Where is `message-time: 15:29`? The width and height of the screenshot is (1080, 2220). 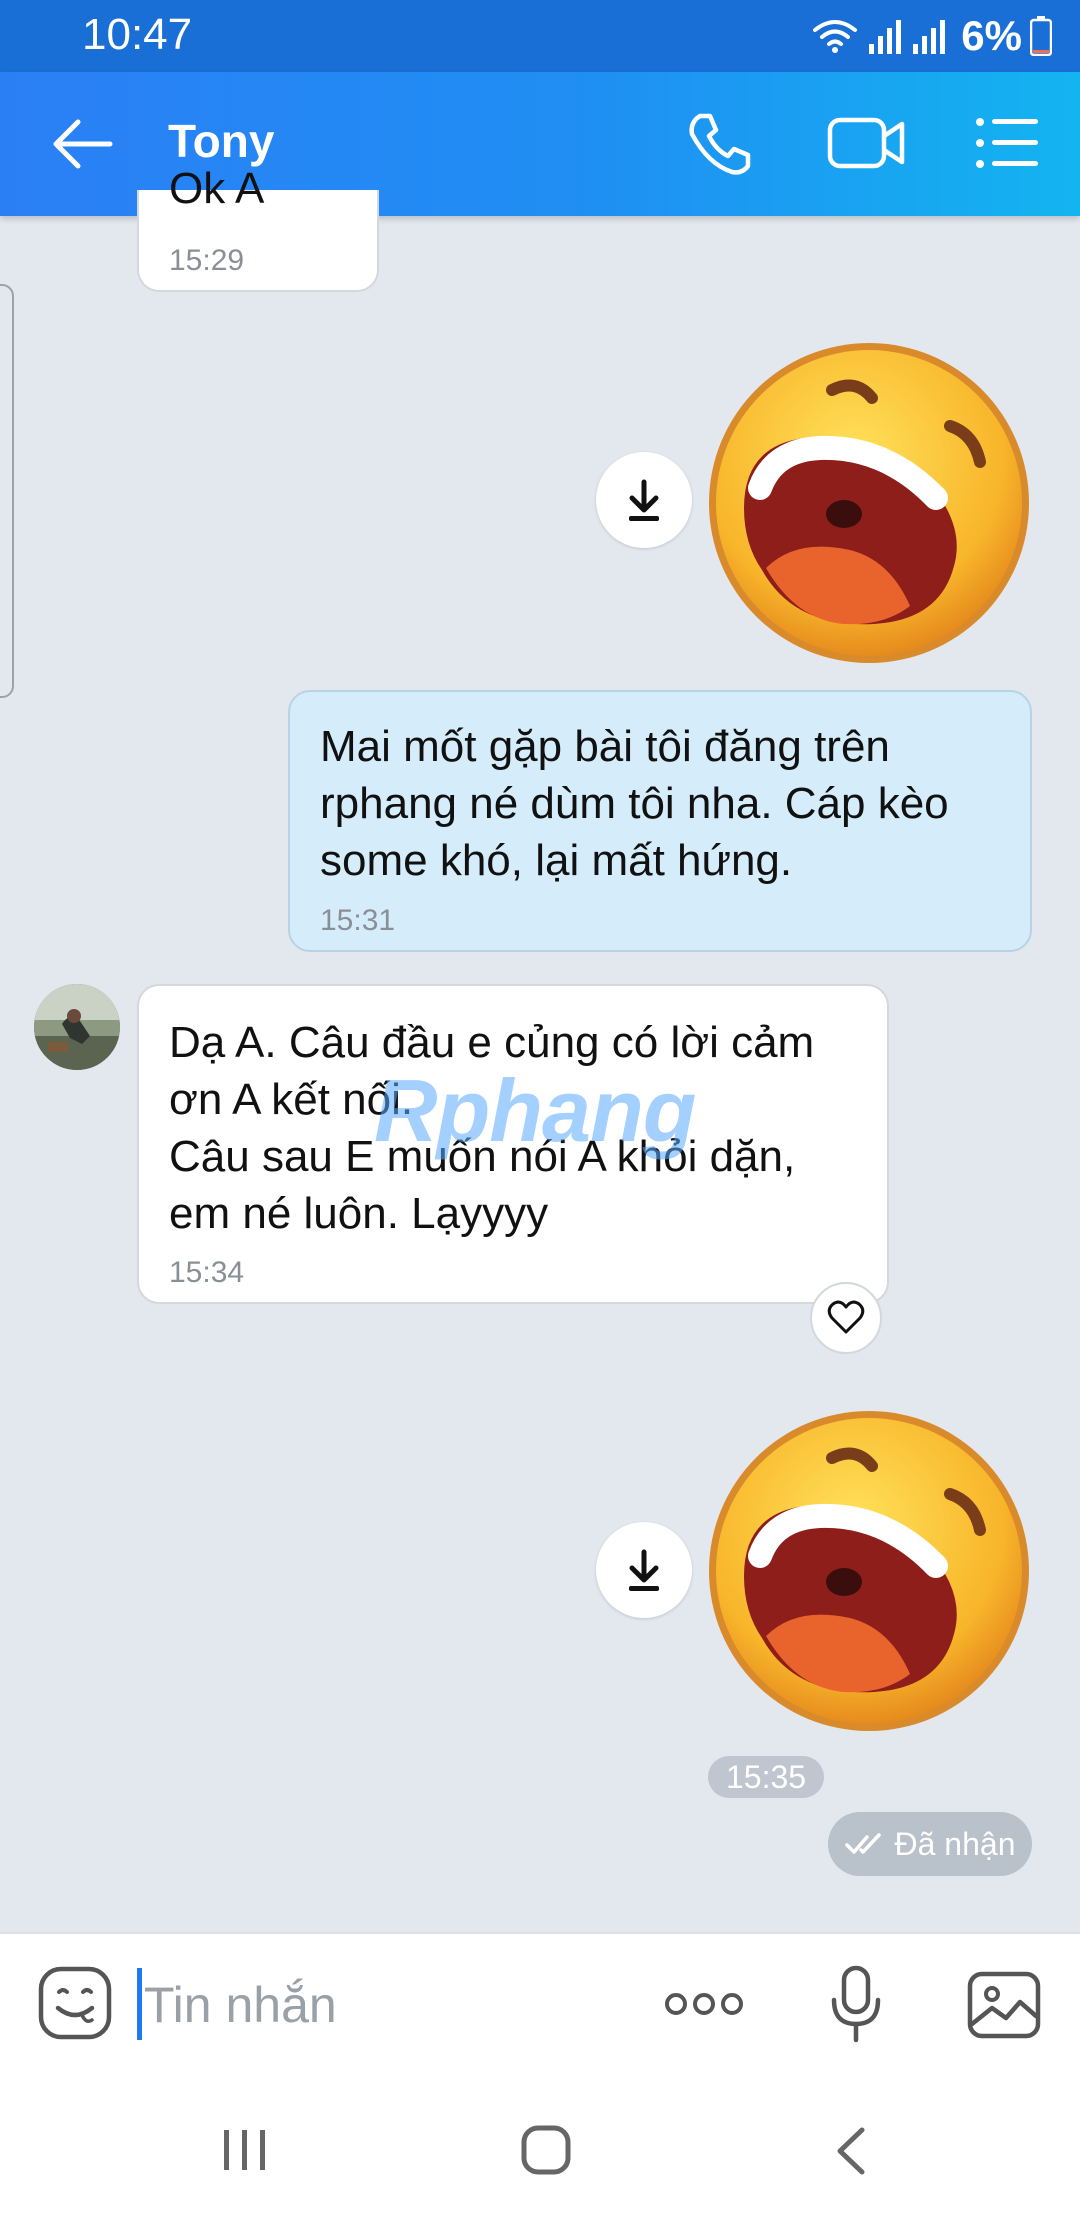 message-time: 15:29 is located at coordinates (207, 260).